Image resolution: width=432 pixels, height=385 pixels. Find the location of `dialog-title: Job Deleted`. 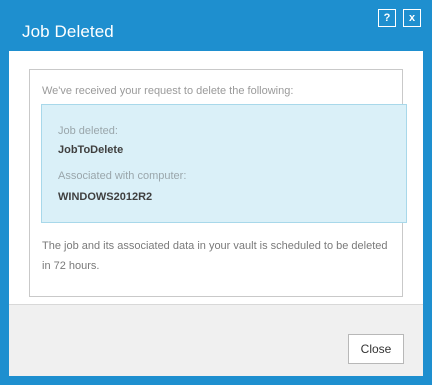

dialog-title: Job Deleted is located at coordinates (68, 31).